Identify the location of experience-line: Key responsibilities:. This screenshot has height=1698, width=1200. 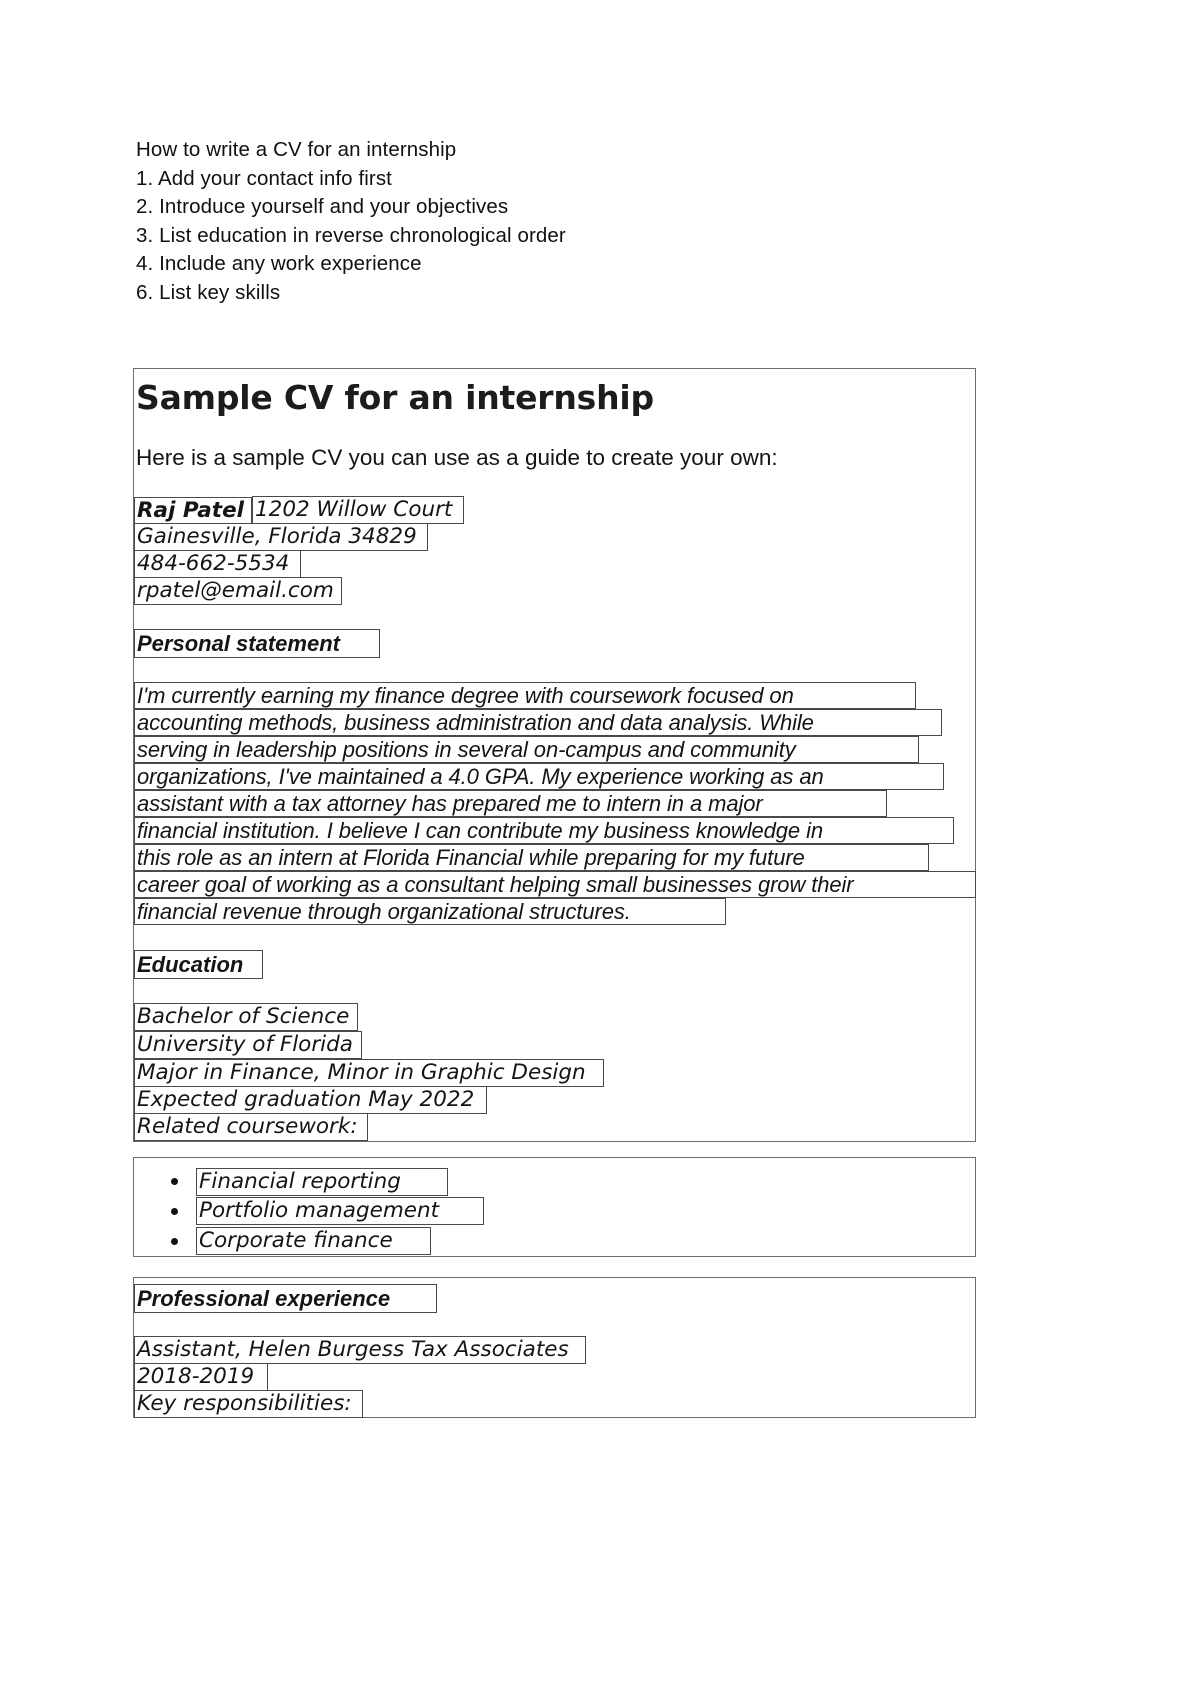
(248, 1404).